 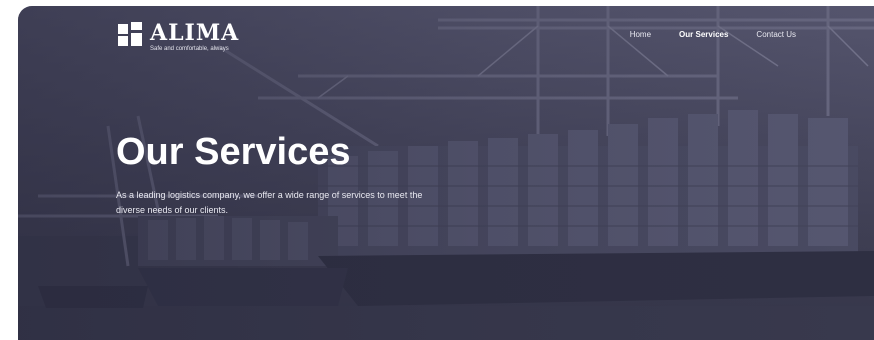 I want to click on brand-logo: ALIMA Safe and comfortable, always, so click(x=178, y=37).